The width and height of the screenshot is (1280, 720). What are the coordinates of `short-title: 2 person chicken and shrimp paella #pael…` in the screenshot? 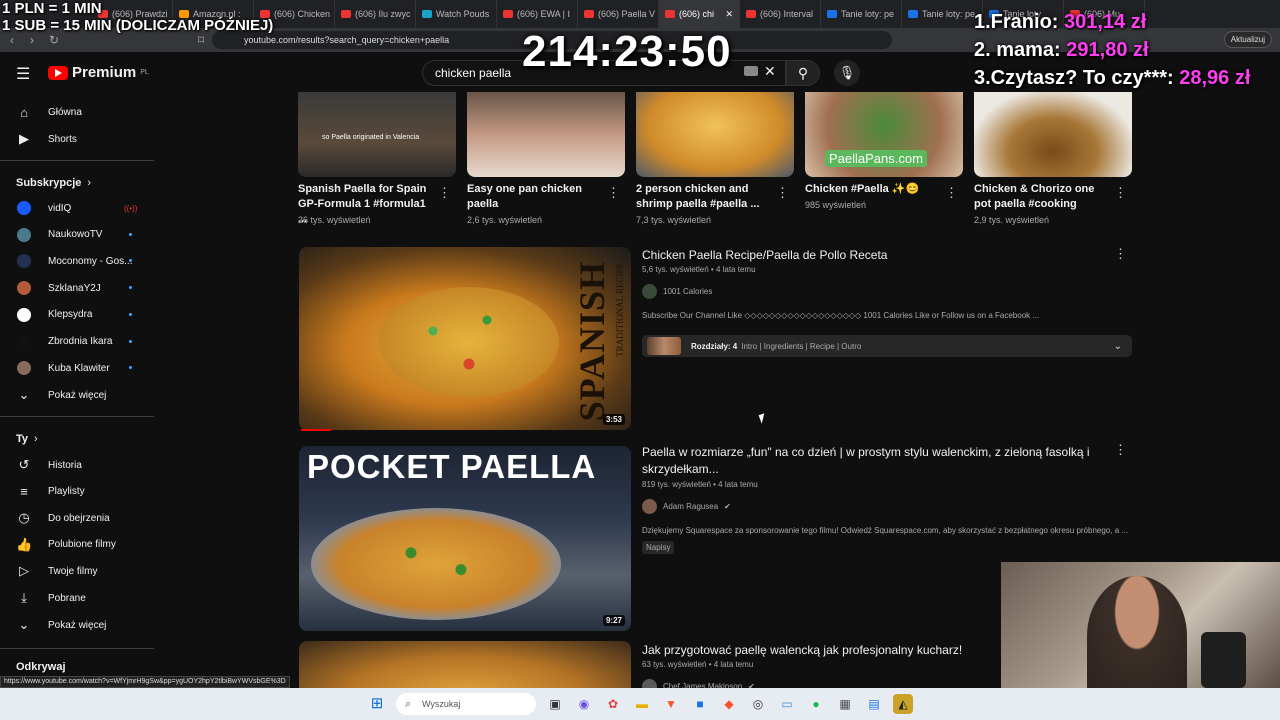 It's located at (702, 197).